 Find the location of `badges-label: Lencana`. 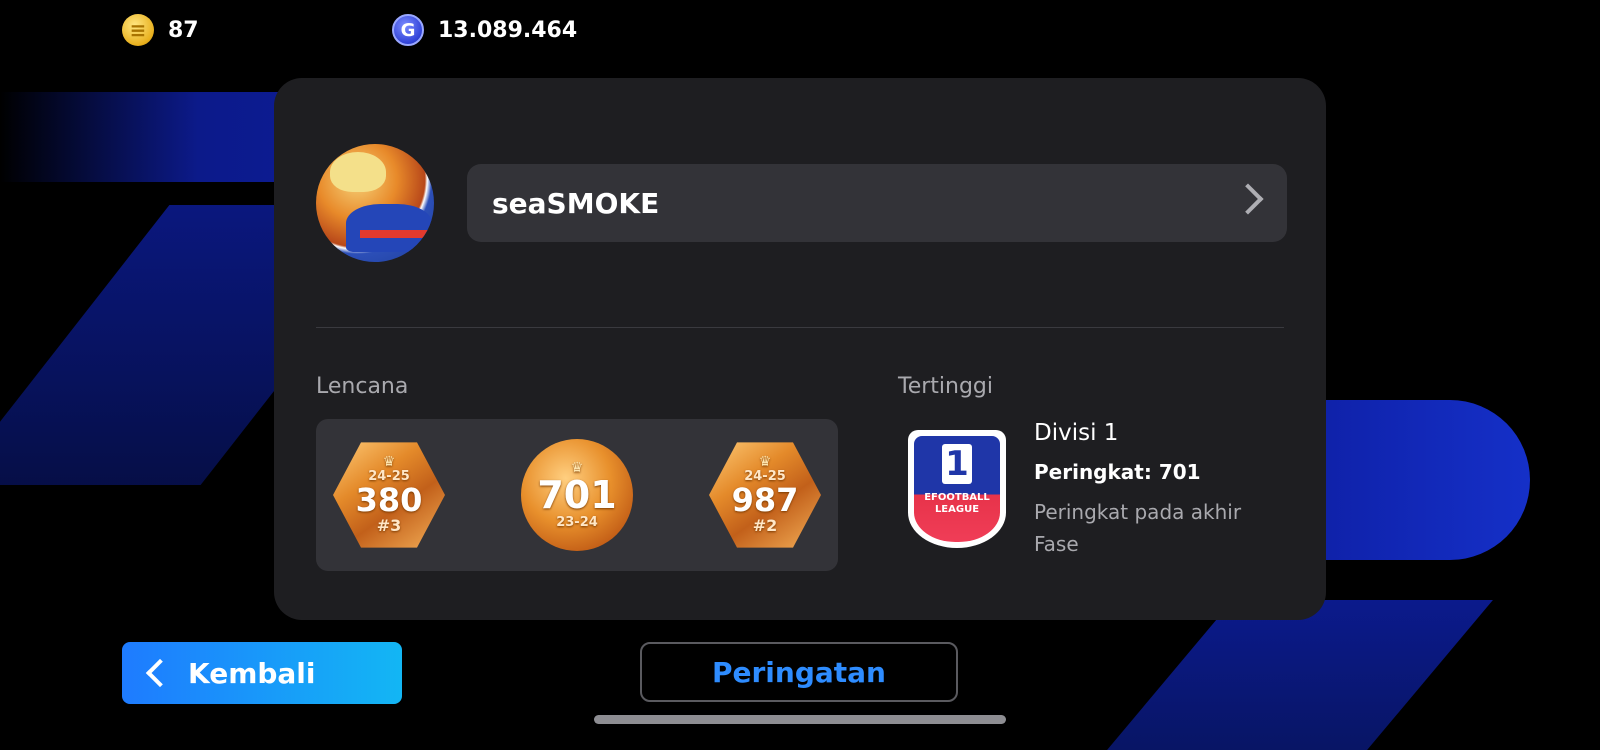

badges-label: Lencana is located at coordinates (362, 386).